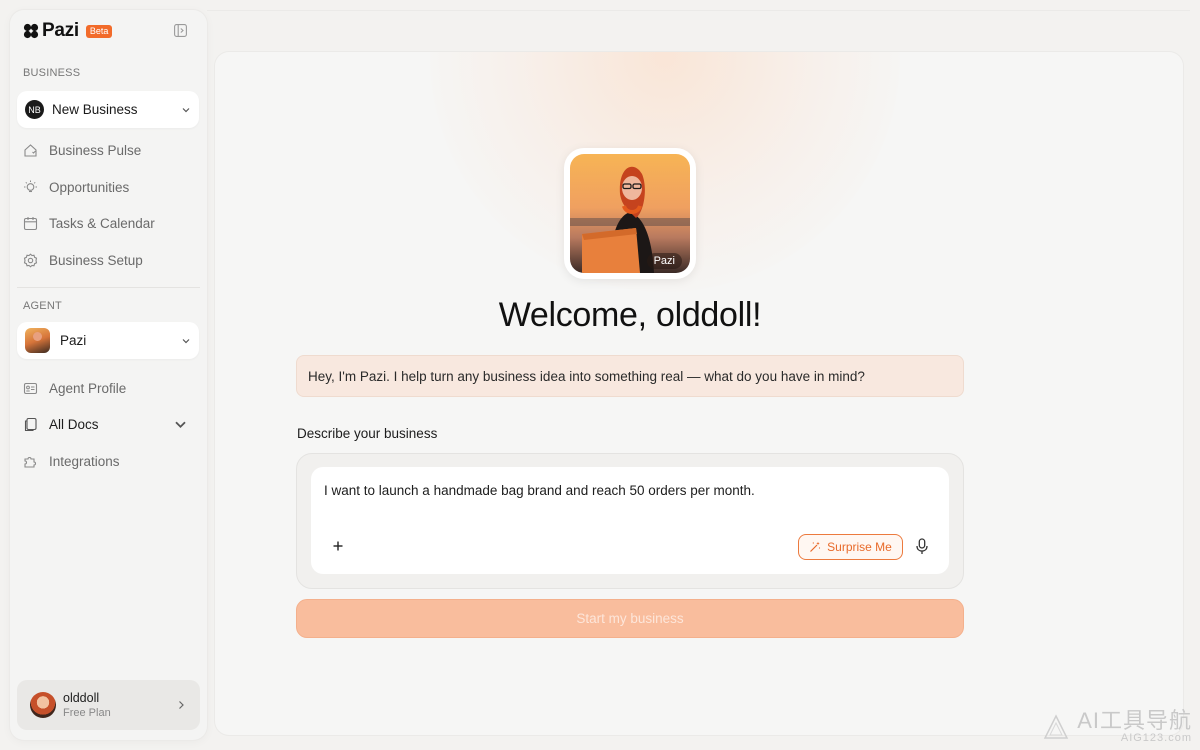 The image size is (1200, 750). Describe the element at coordinates (88, 388) in the screenshot. I see `sidebar-item-label: Agent Profile` at that location.